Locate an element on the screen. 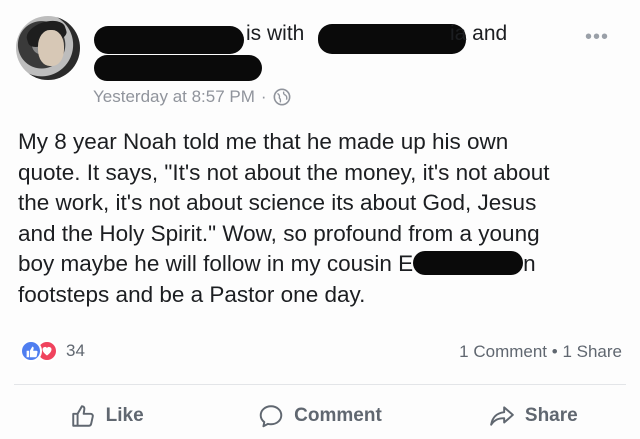 This screenshot has width=640, height=439. message-line: boy maybe he will follow in my cousin E n is located at coordinates (320, 264).